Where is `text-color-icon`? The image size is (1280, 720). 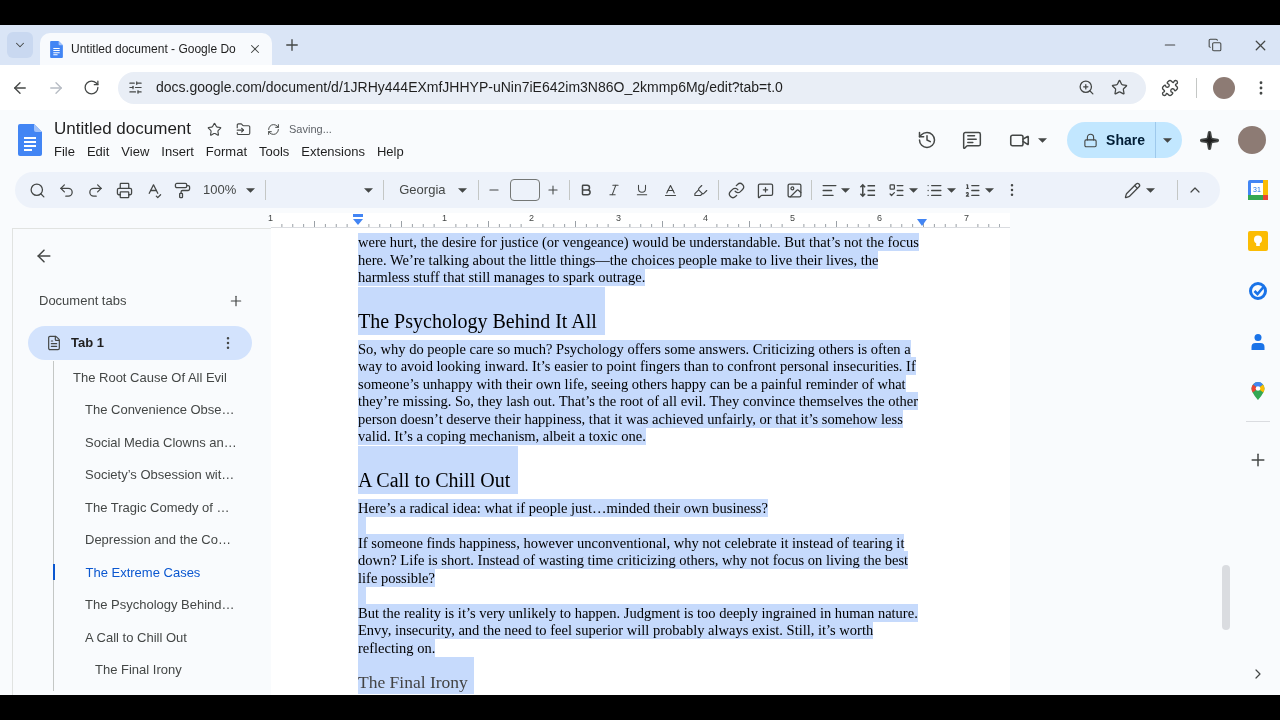 text-color-icon is located at coordinates (670, 190).